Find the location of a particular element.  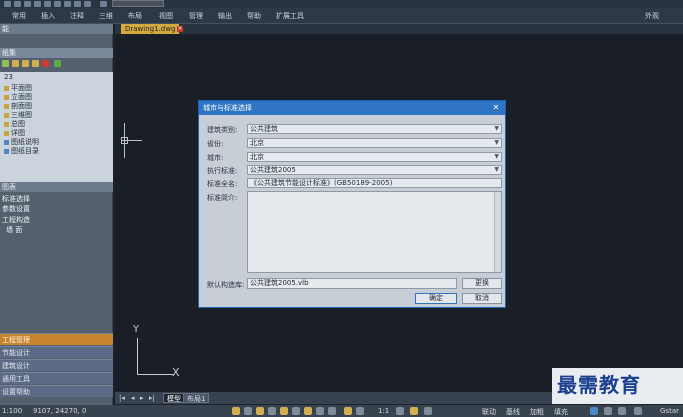

building-type-select: 公共建筑 ▼ is located at coordinates (374, 129).